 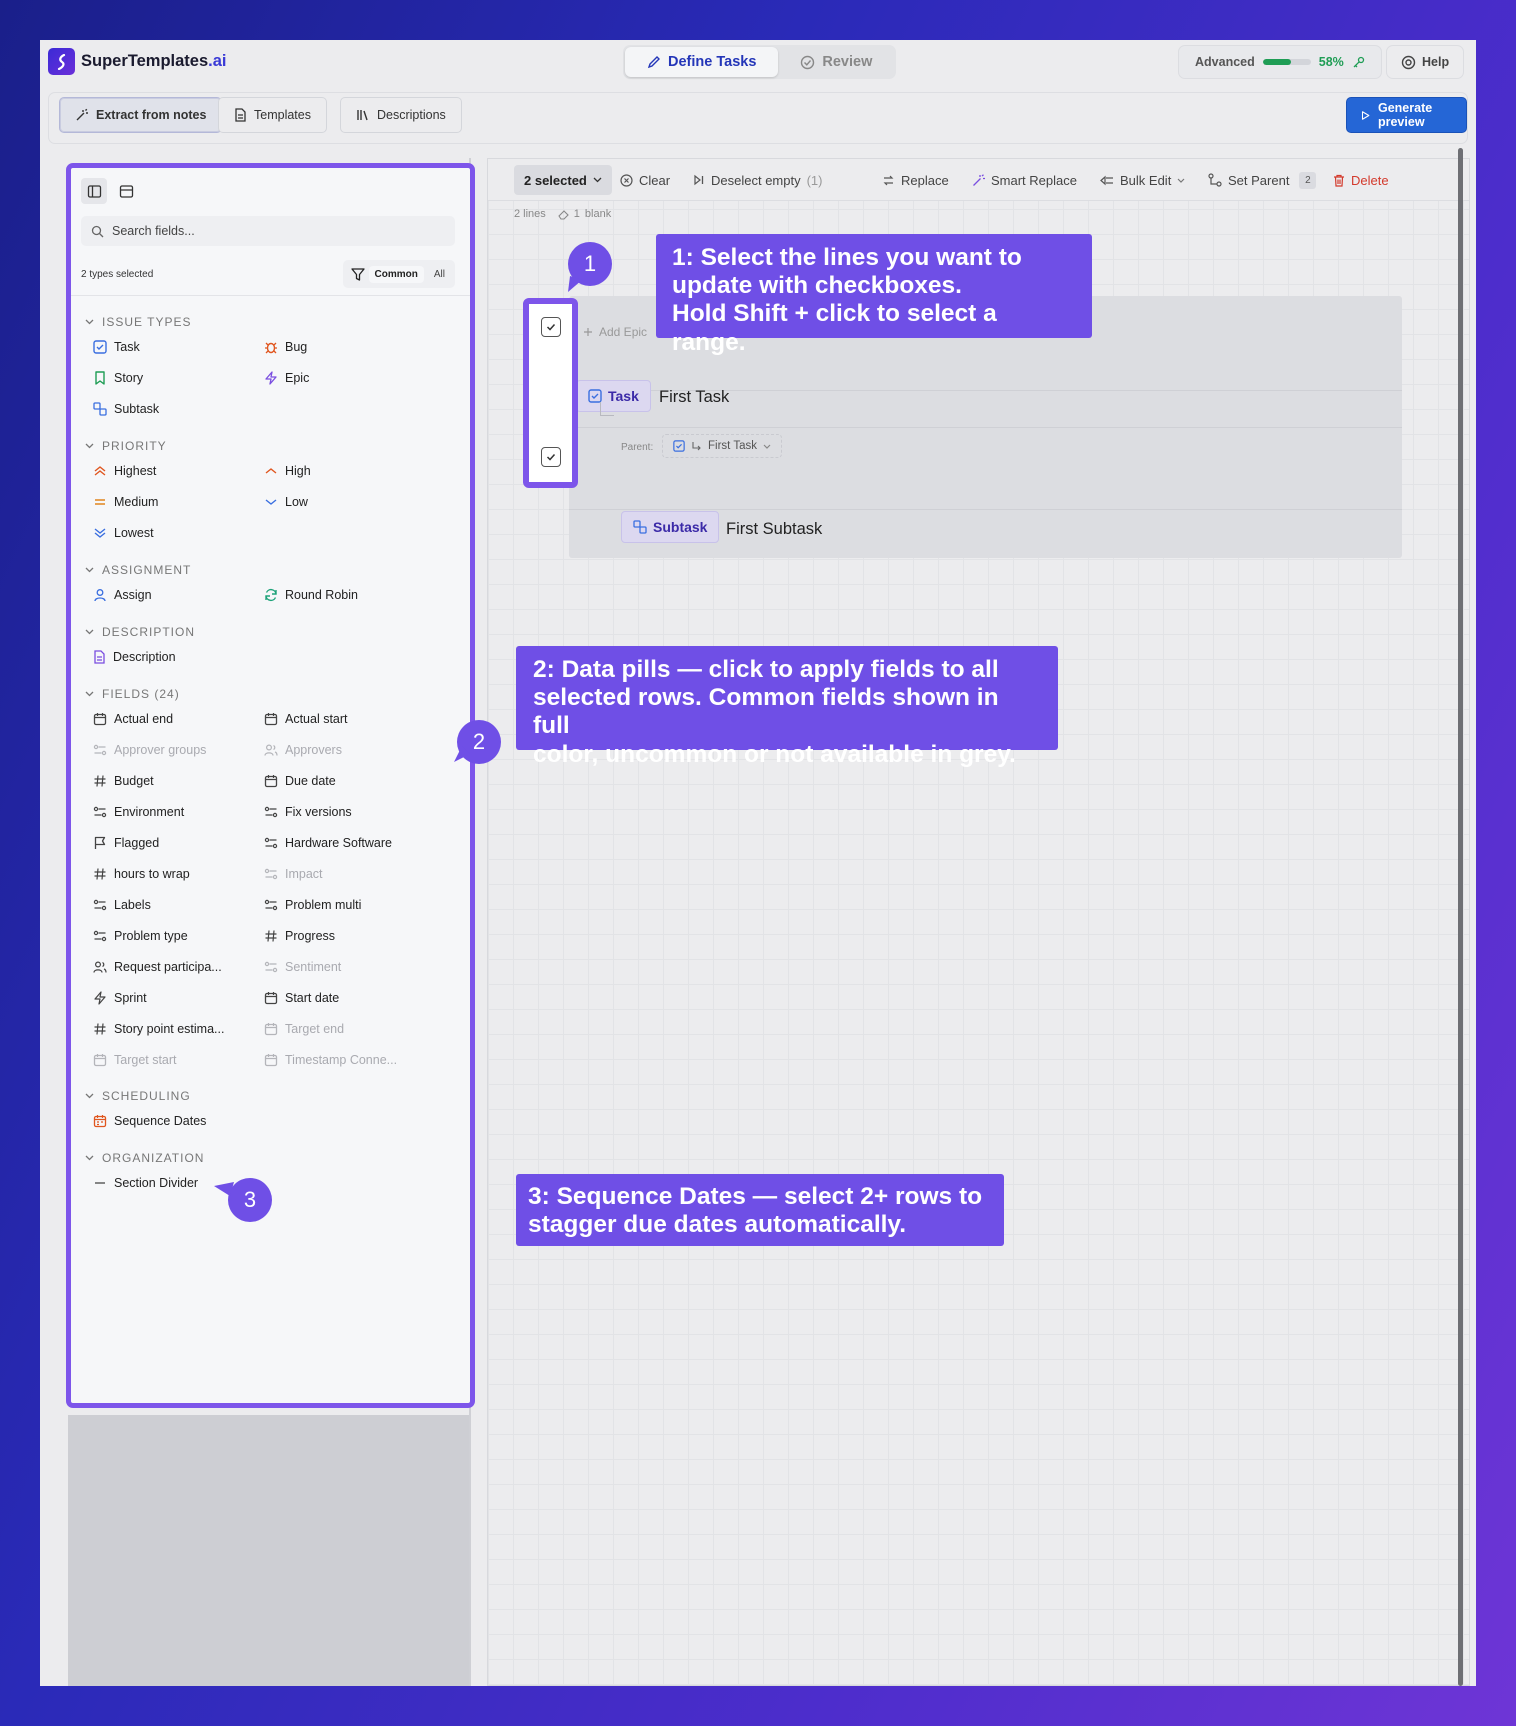 What do you see at coordinates (145, 1183) in the screenshot?
I see `pill-section-divider: Section Divider` at bounding box center [145, 1183].